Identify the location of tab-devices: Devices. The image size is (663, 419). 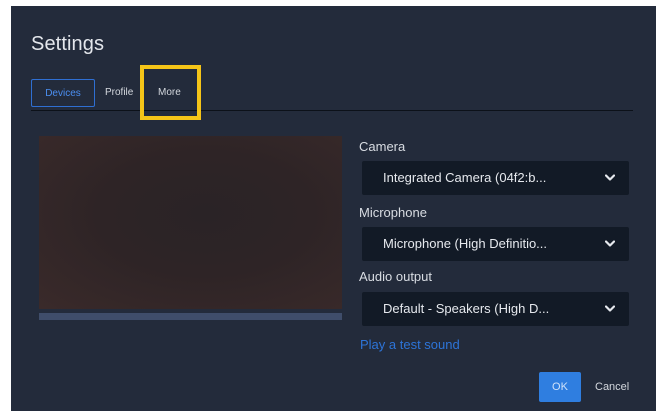
(63, 93).